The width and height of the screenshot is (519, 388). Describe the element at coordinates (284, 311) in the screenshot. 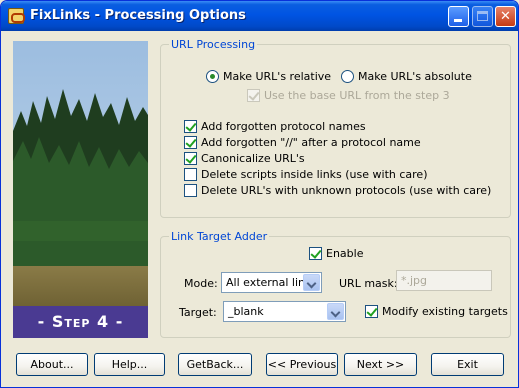

I see `target-select: _blank` at that location.